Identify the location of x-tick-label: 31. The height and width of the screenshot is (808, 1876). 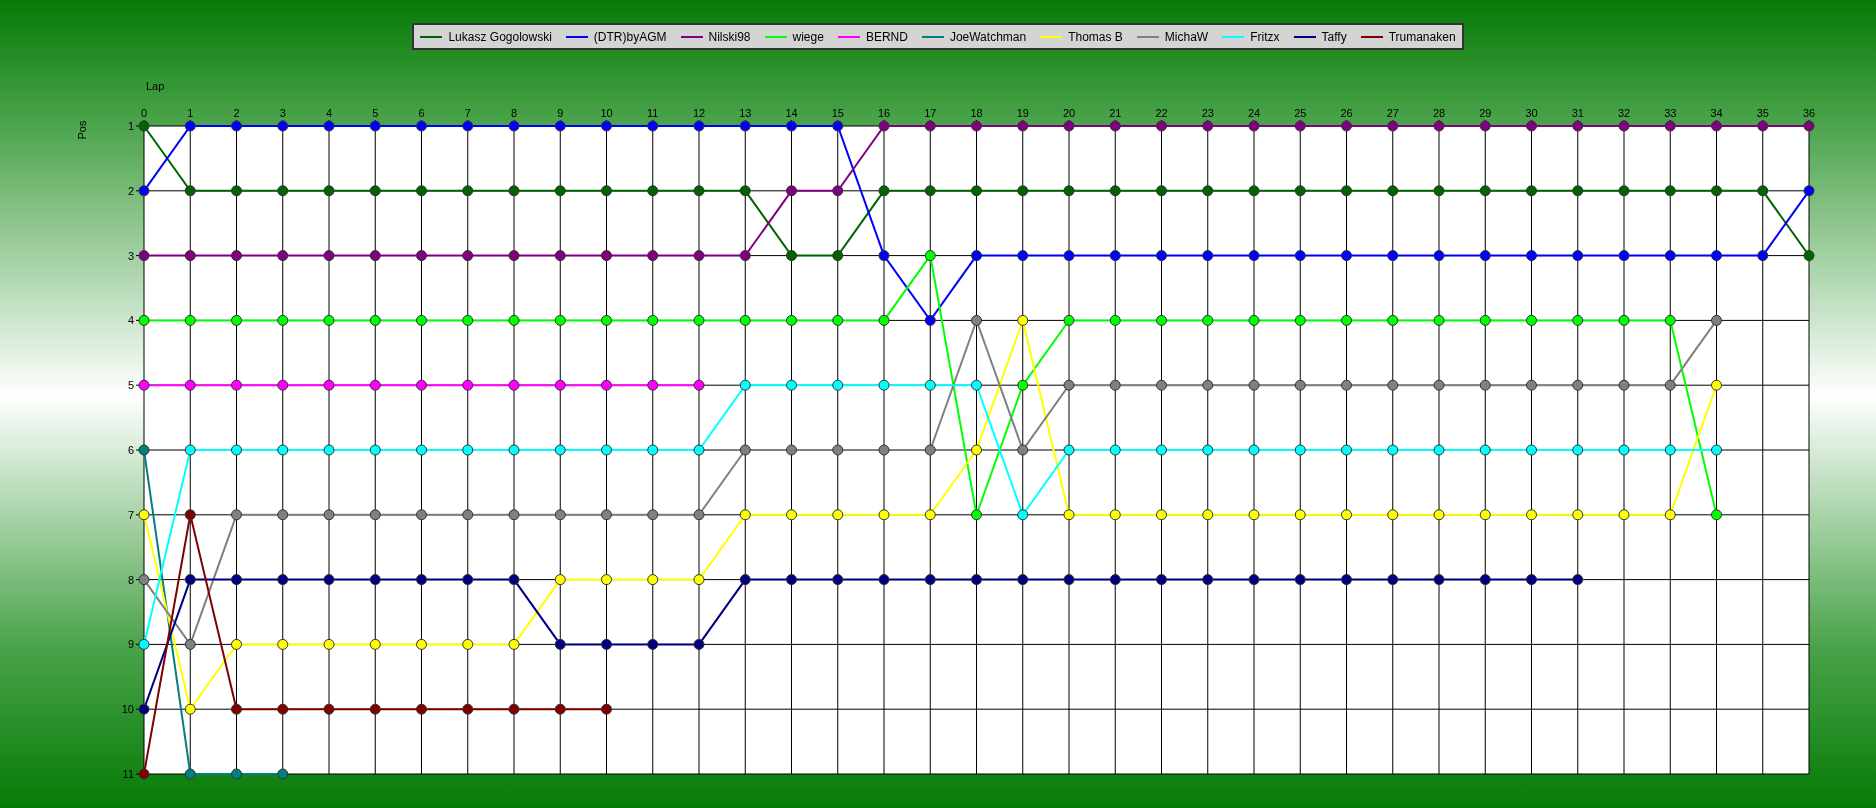
(1577, 113).